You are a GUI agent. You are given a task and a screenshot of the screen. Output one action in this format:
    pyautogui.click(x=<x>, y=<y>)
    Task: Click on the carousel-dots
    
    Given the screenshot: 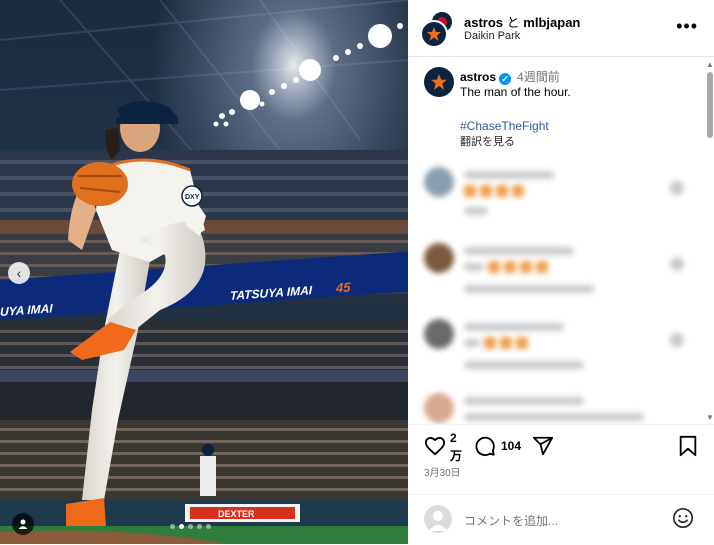 What is the action you would take?
    pyautogui.click(x=190, y=526)
    